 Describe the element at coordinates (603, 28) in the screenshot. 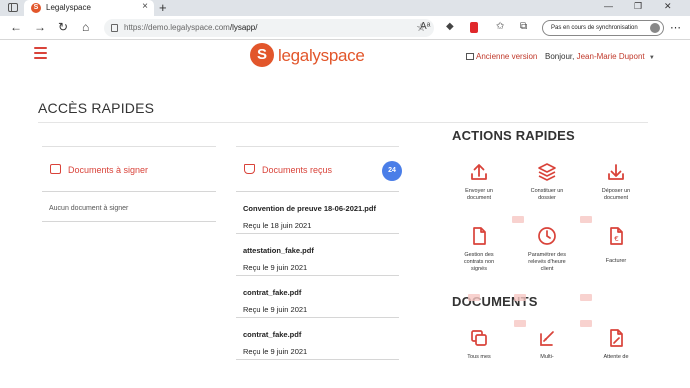

I see `sync-status-button: Pas en cours de synchronisation` at that location.